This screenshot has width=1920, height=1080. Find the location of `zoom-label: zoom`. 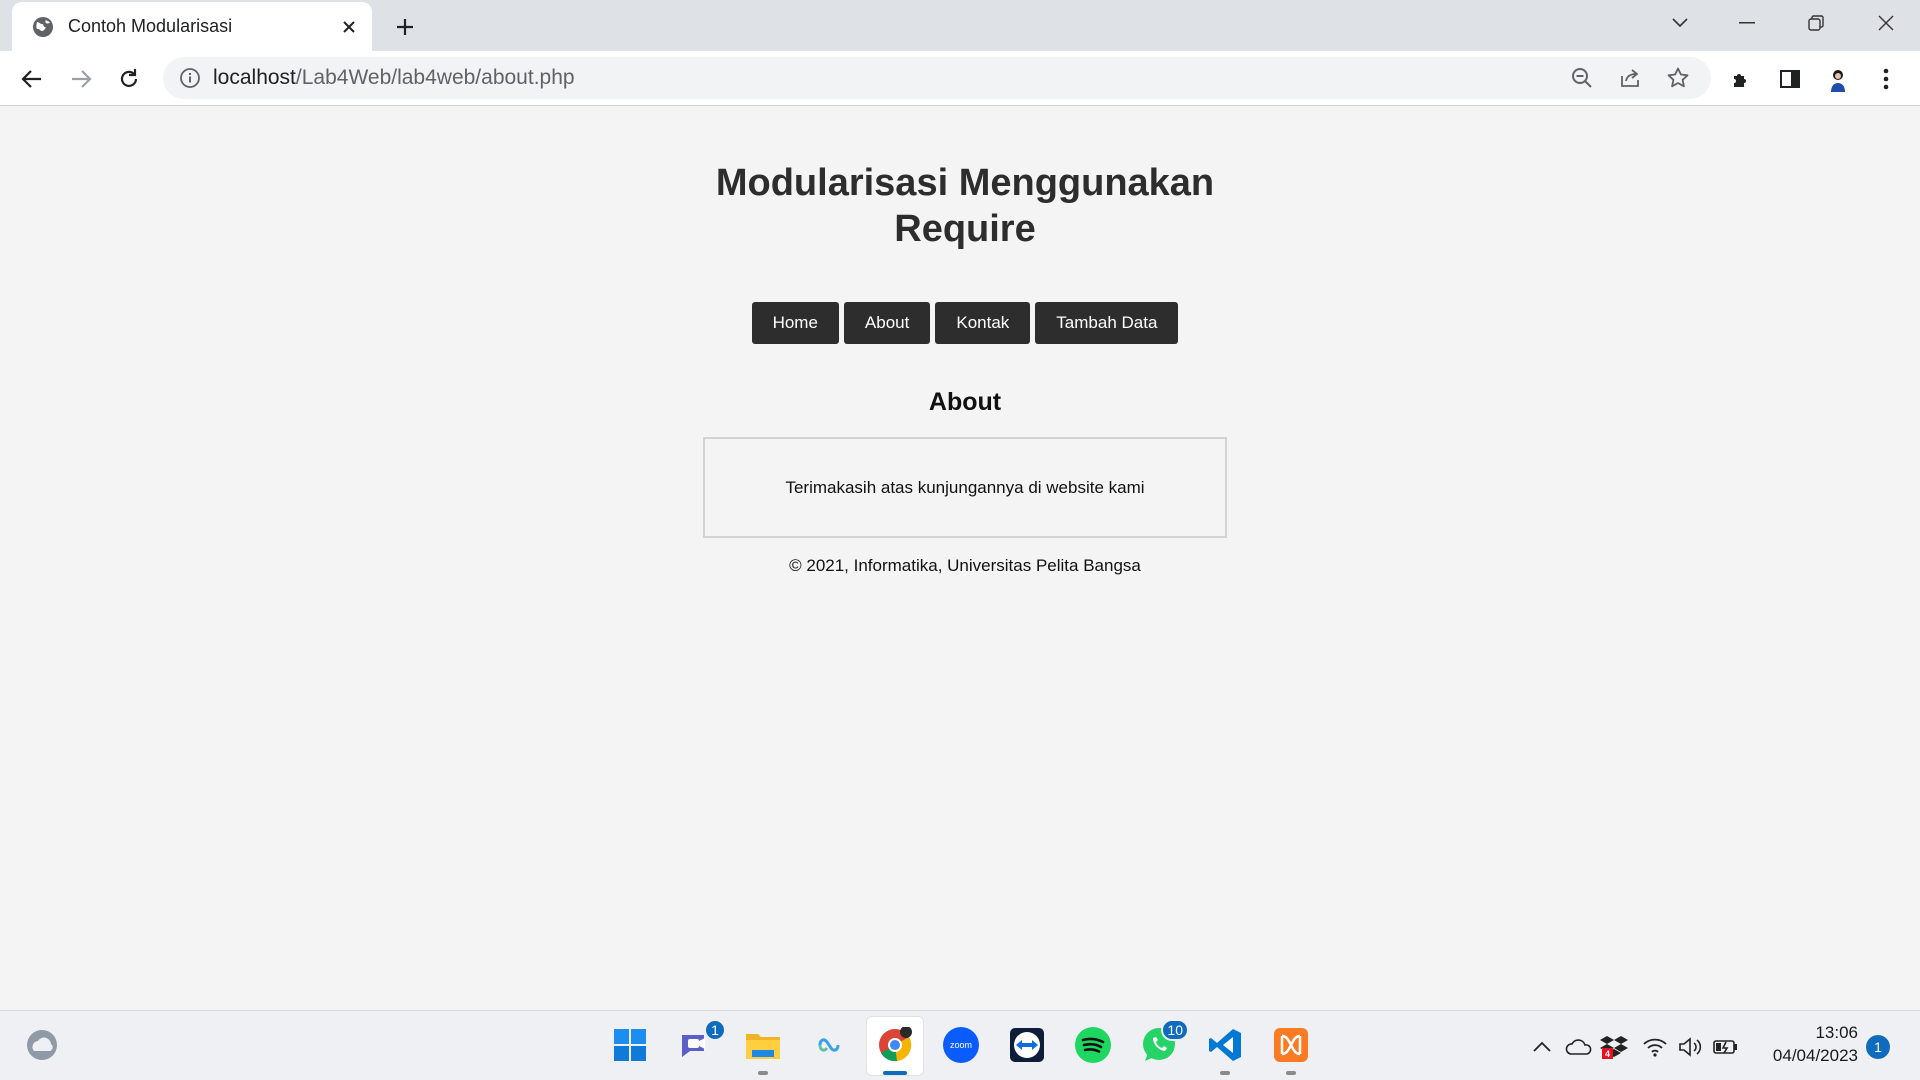

zoom-label: zoom is located at coordinates (961, 1045).